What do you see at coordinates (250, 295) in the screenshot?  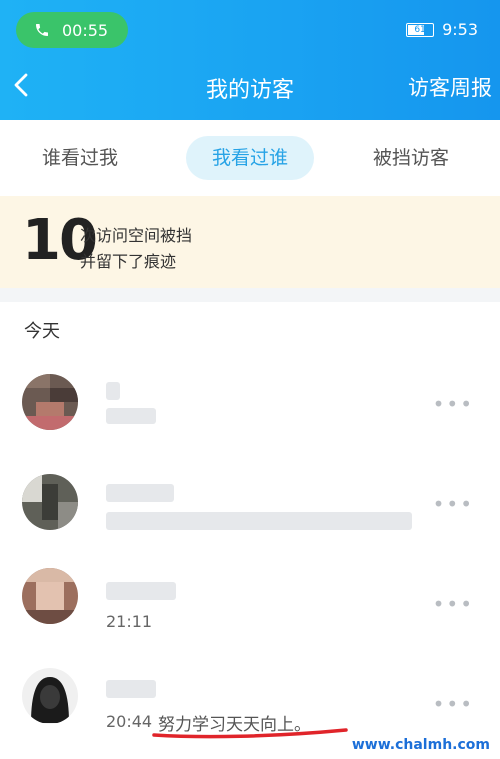 I see `section-divider` at bounding box center [250, 295].